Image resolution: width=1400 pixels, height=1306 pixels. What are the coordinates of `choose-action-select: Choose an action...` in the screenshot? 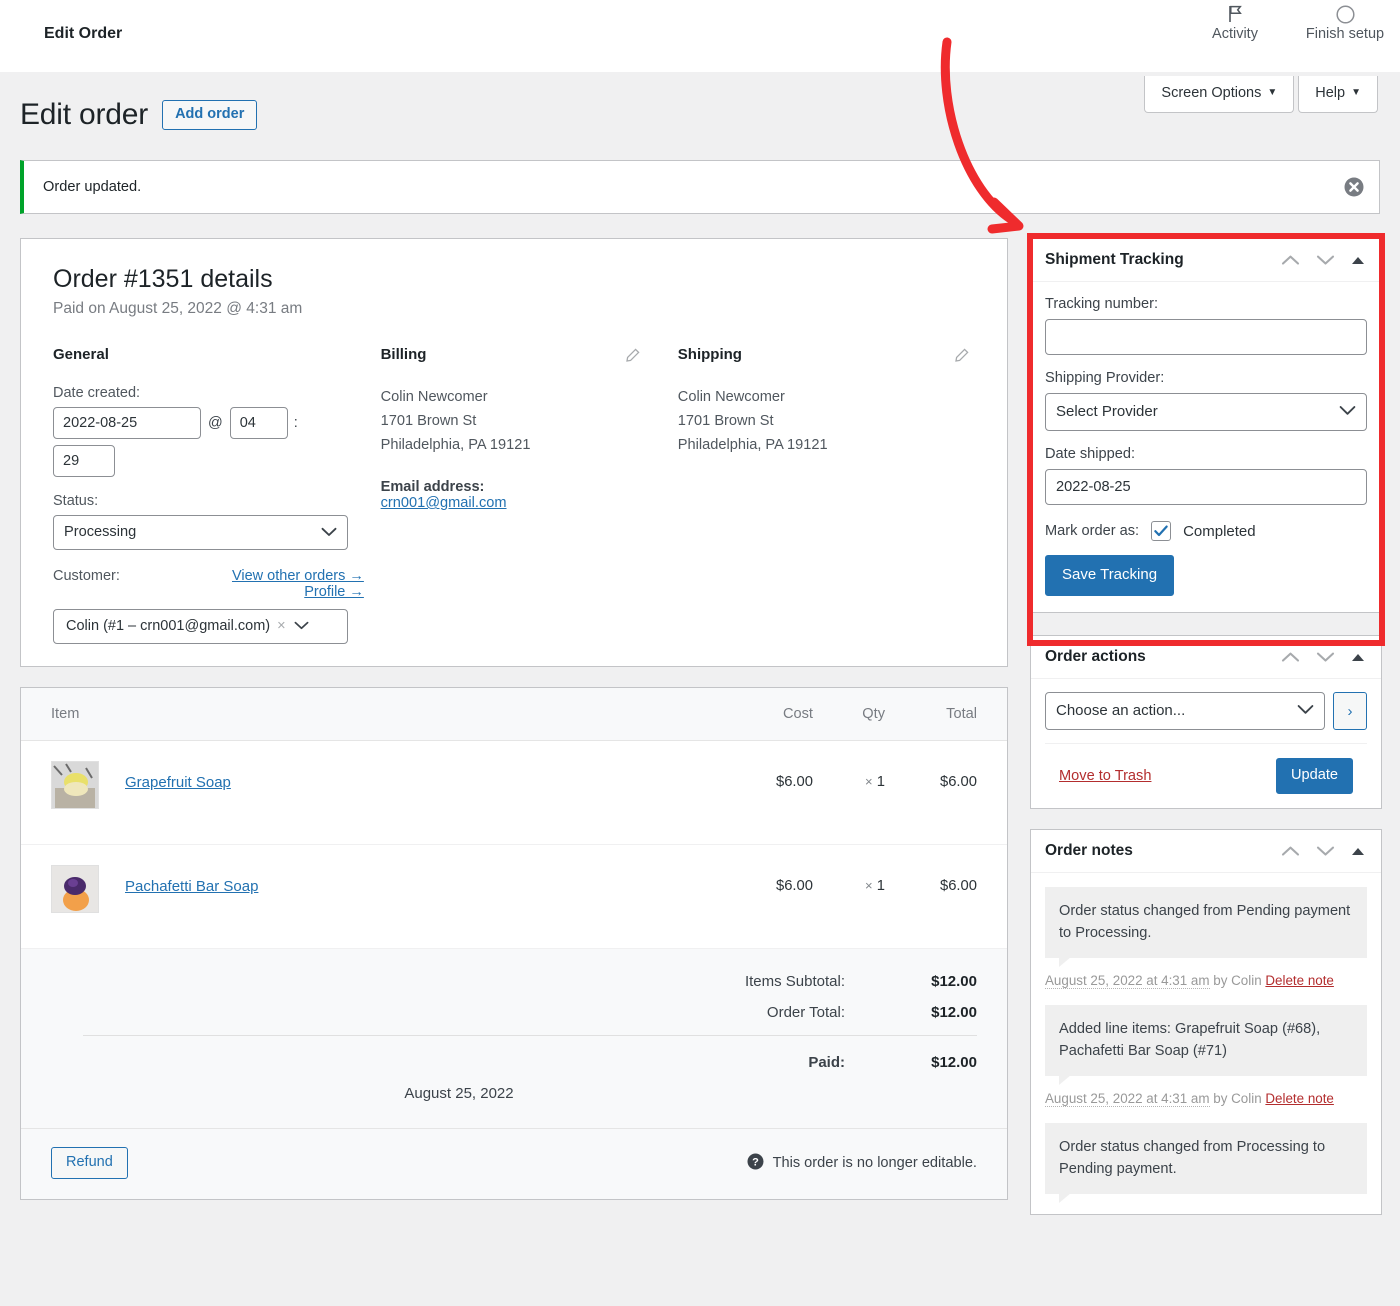 It's located at (1185, 711).